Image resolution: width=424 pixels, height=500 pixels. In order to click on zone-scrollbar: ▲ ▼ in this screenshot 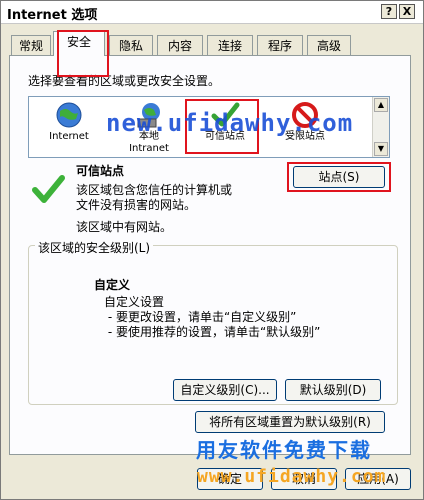, I will do `click(380, 127)`.